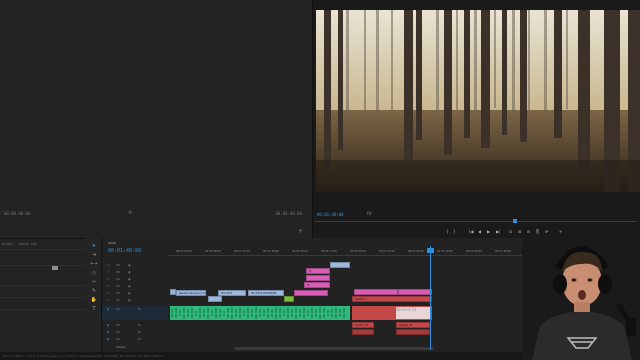 Image resolution: width=640 pixels, height=360 pixels. I want to click on ruler-tick: 00:01:24:00, so click(329, 251).